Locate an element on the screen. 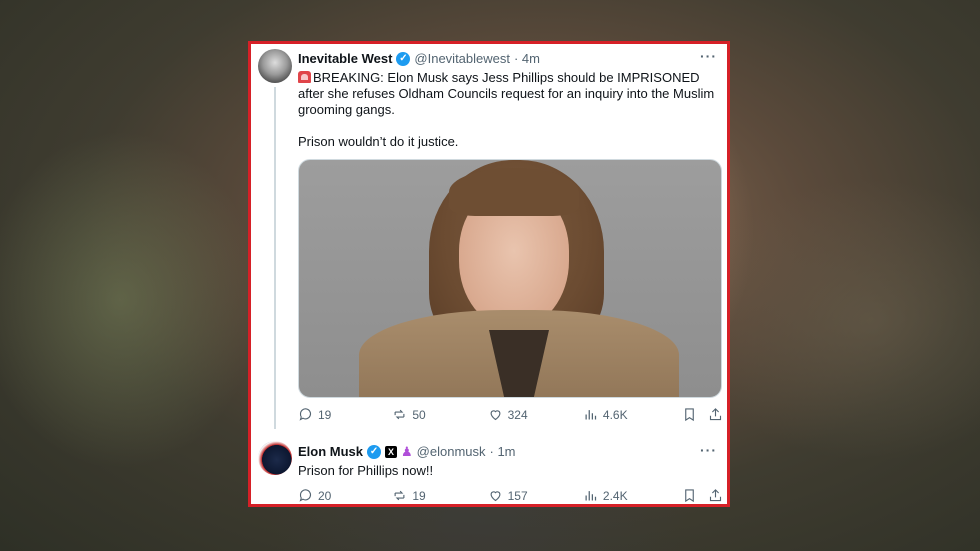 Image resolution: width=980 pixels, height=551 pixels. tweet2-actions: 20 19 157 2.4K is located at coordinates (510, 495).